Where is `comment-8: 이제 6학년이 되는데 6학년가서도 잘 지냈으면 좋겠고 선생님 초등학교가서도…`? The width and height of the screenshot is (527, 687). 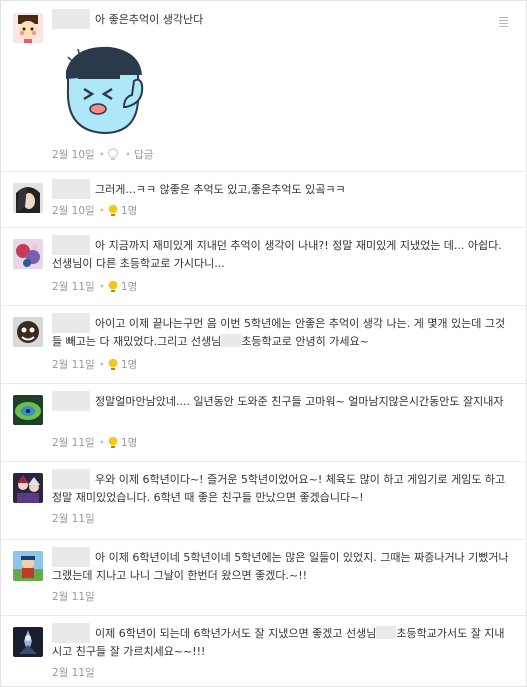 comment-8: 이제 6학년이 되는데 6학년가서도 잘 지냈으면 좋겠고 선생님 초등학교가서도… is located at coordinates (263, 650).